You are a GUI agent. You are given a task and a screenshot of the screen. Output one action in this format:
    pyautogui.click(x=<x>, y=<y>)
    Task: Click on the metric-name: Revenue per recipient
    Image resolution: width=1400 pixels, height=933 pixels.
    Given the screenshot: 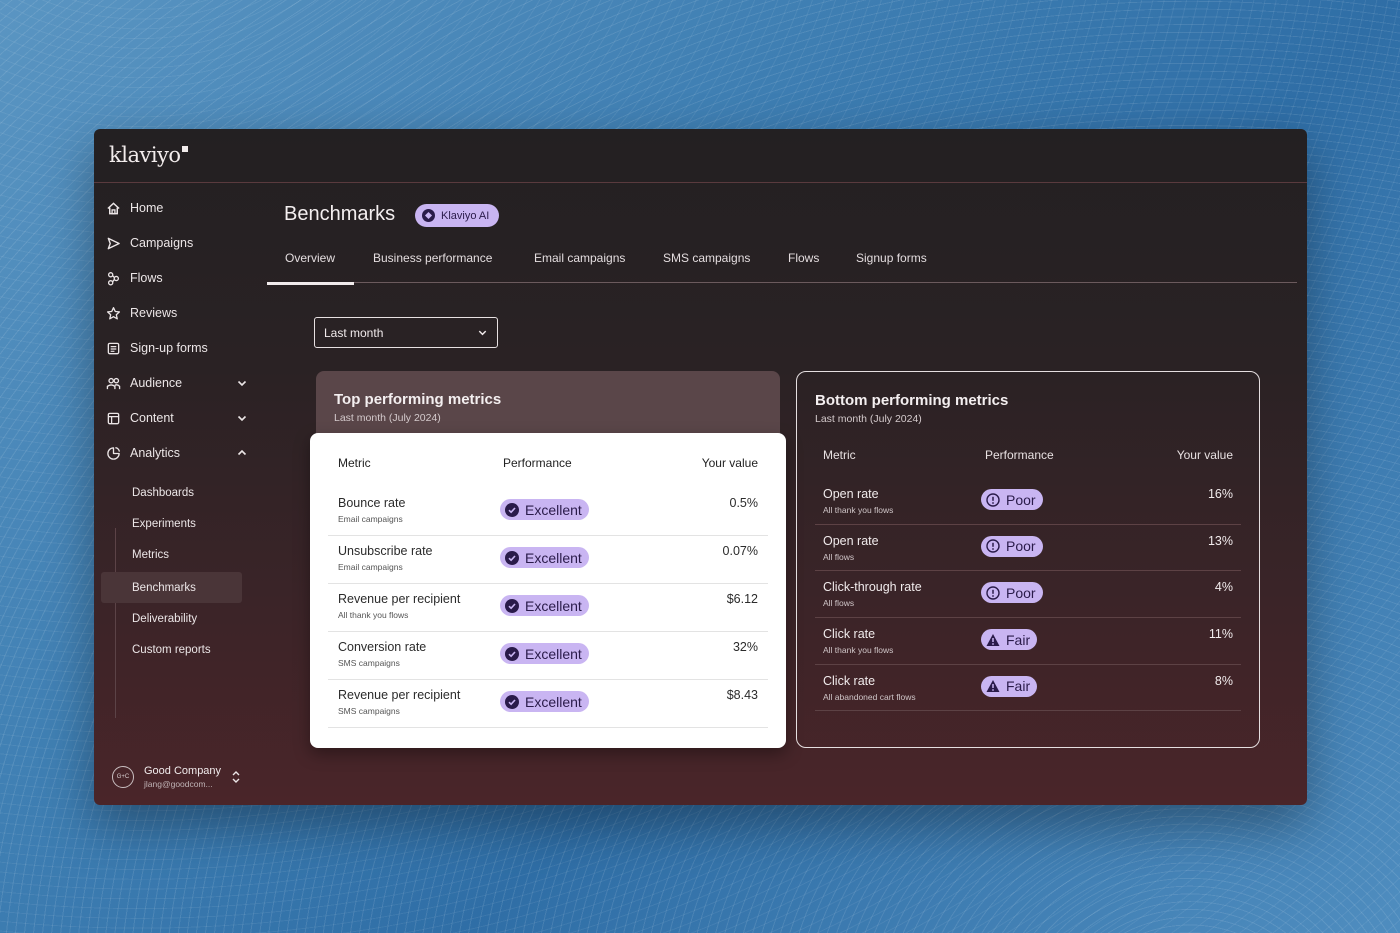 What is the action you would take?
    pyautogui.click(x=399, y=695)
    